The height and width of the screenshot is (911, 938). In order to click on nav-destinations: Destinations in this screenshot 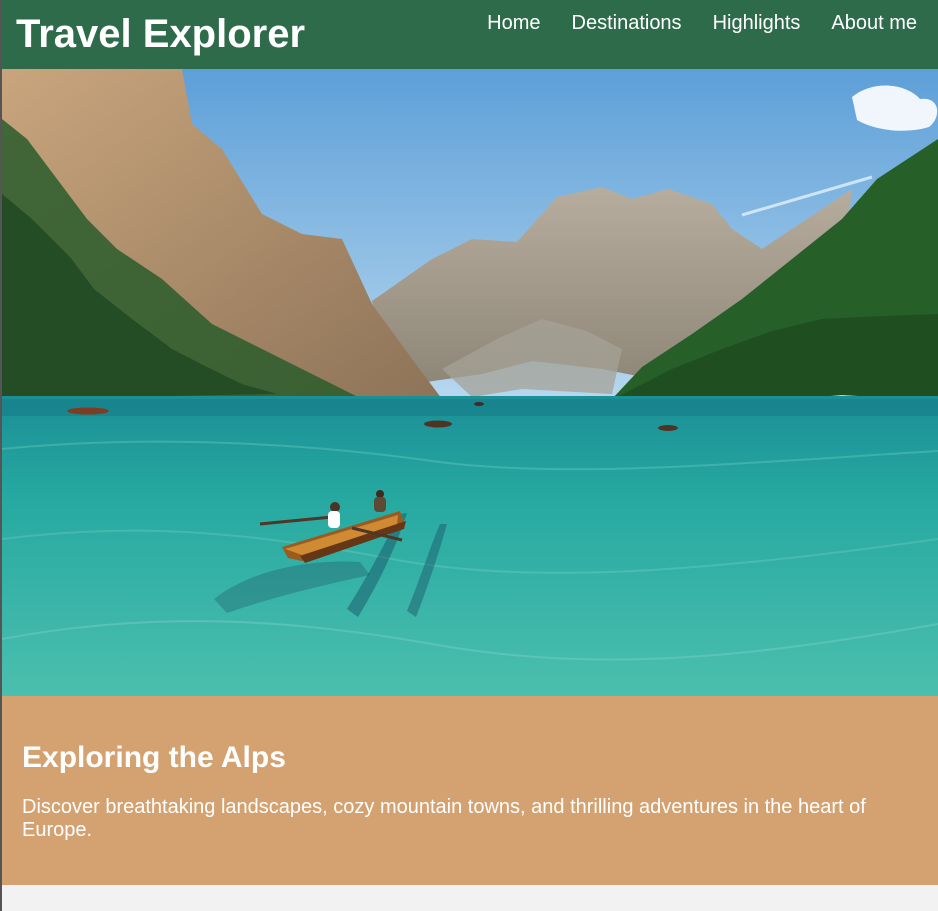, I will do `click(627, 23)`.